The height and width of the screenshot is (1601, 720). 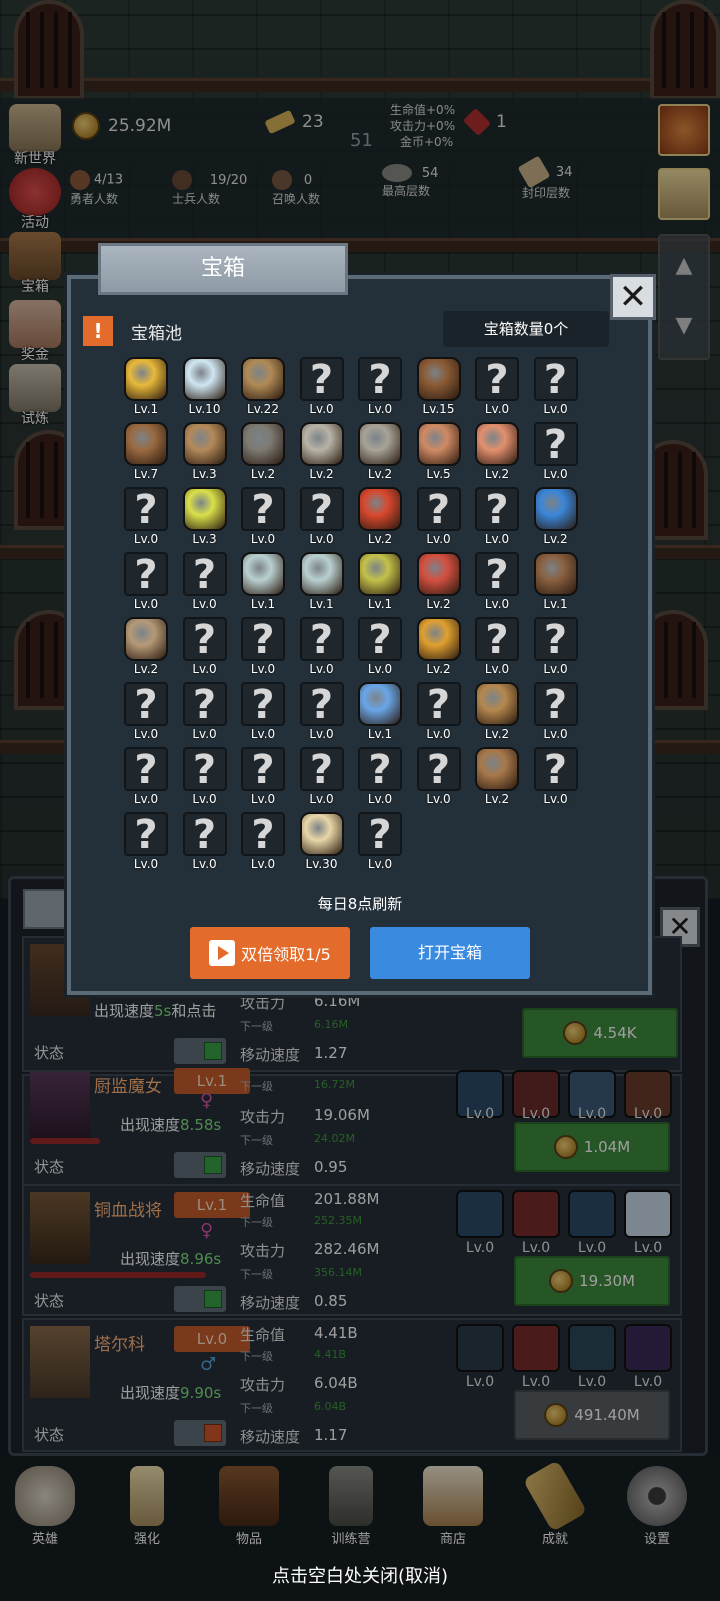 I want to click on nav-shop: 商店, so click(x=453, y=1506).